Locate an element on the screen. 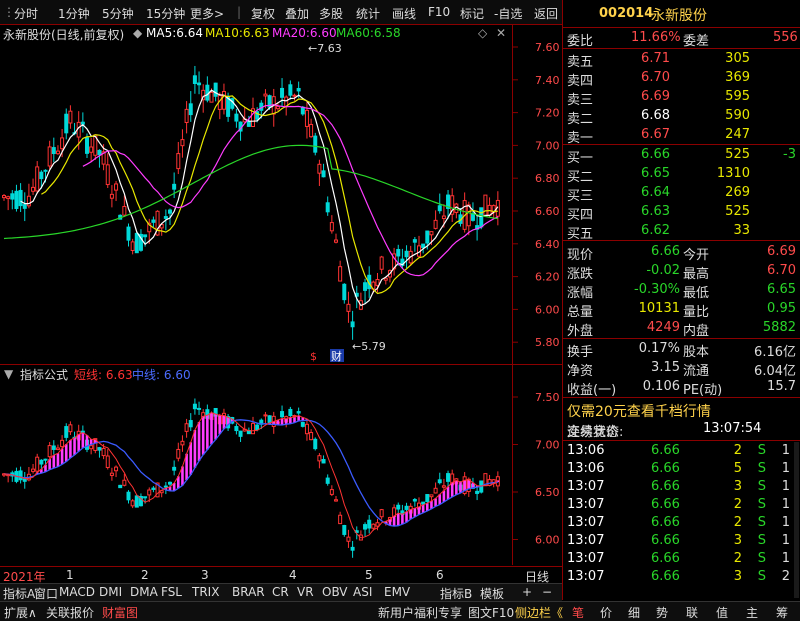 The height and width of the screenshot is (621, 800). indicator-tab-vr: VR is located at coordinates (305, 592).